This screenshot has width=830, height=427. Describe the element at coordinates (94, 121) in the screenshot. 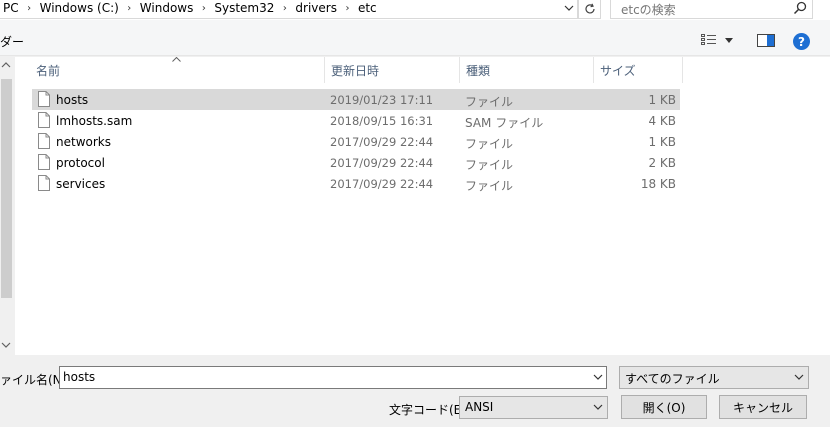

I see `file-name: lmhosts.sam` at that location.